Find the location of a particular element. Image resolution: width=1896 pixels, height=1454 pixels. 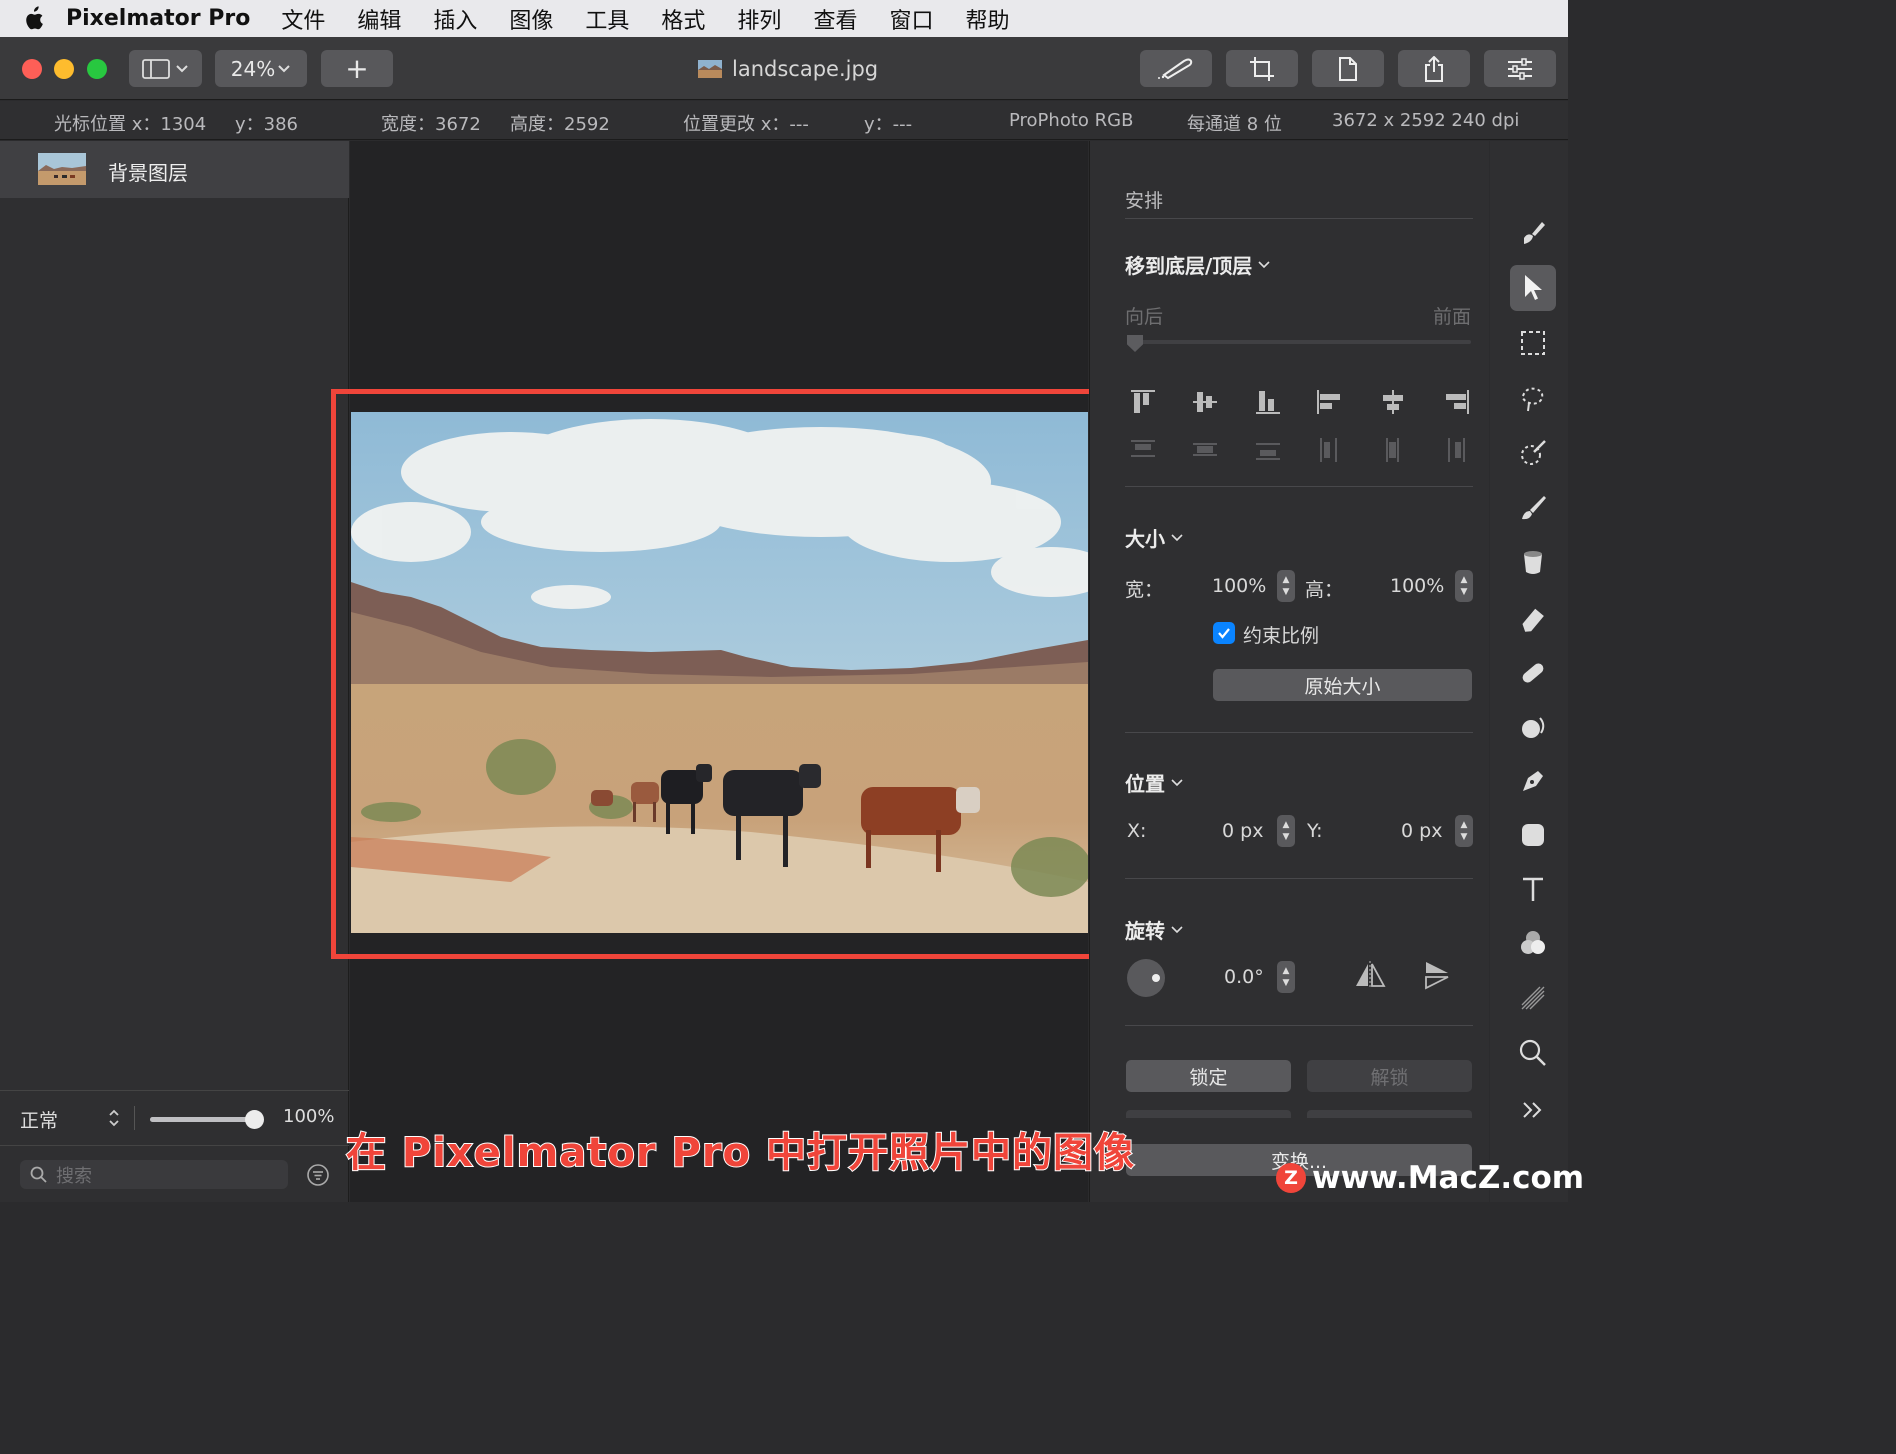

lock-button: 锁定 is located at coordinates (1208, 1076).